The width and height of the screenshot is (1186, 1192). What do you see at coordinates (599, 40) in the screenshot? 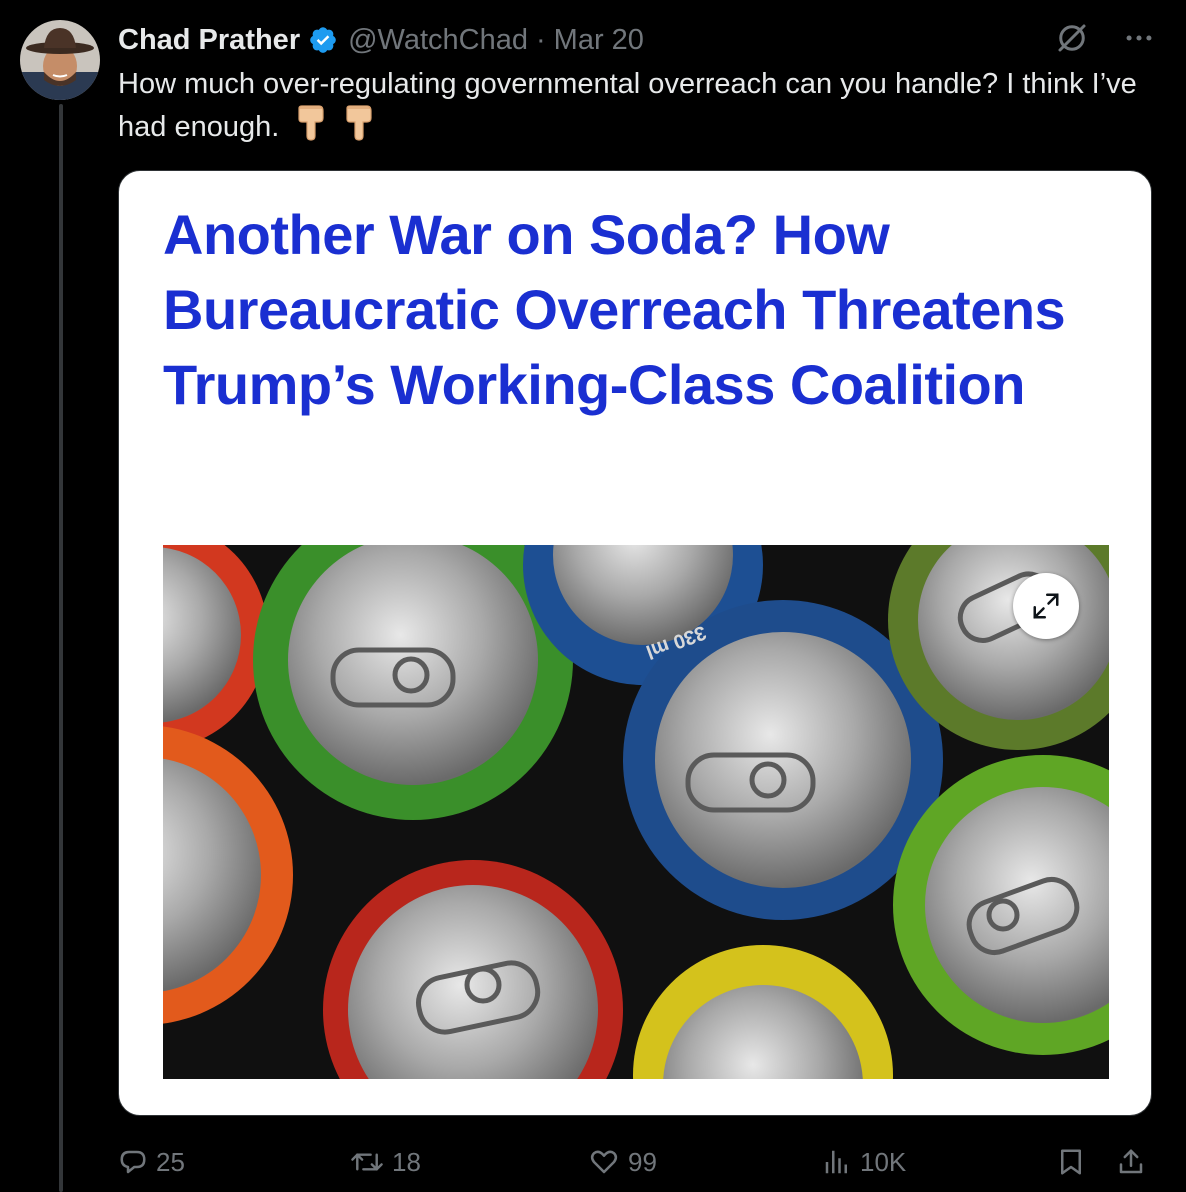
I see `tweet-date: Mar 20` at bounding box center [599, 40].